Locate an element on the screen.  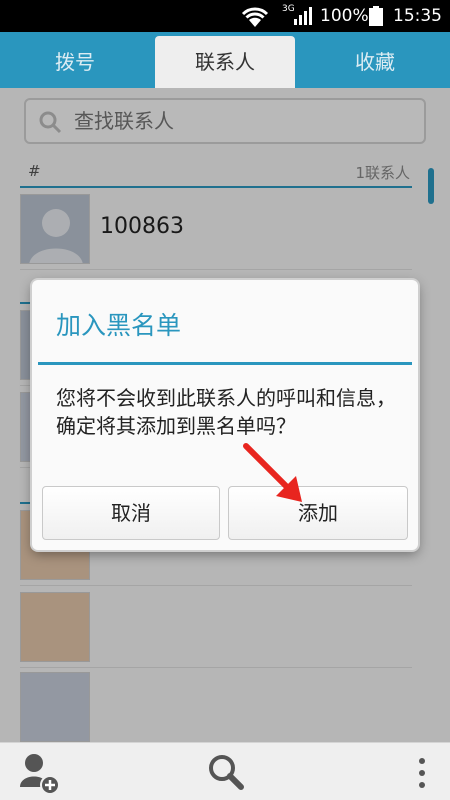
battery-icon is located at coordinates (376, 16).